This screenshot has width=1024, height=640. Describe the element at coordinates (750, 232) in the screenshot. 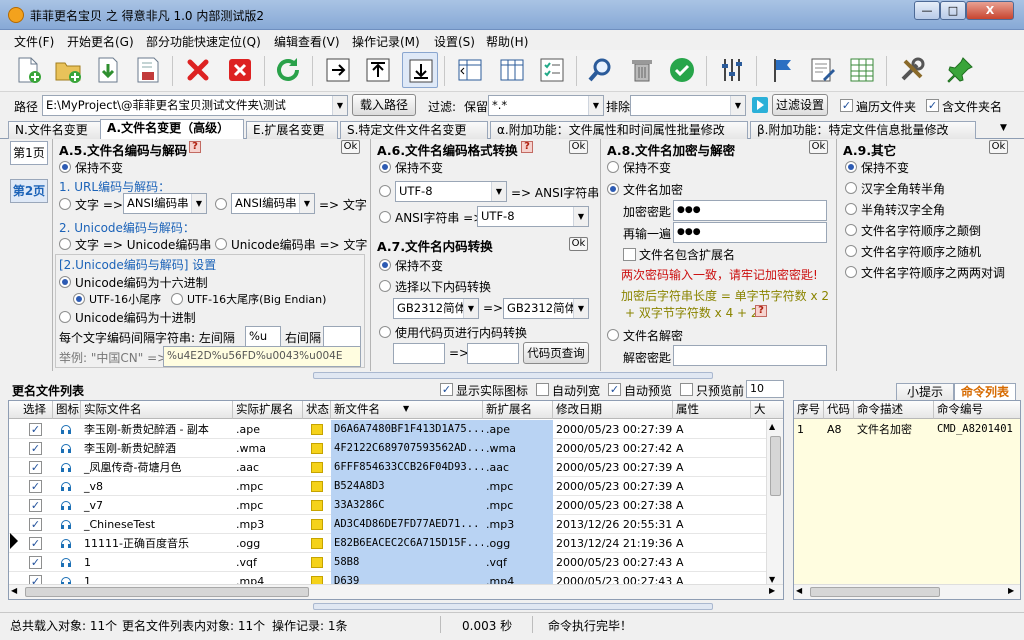

I see `a8-key-again-input: ●●●` at that location.